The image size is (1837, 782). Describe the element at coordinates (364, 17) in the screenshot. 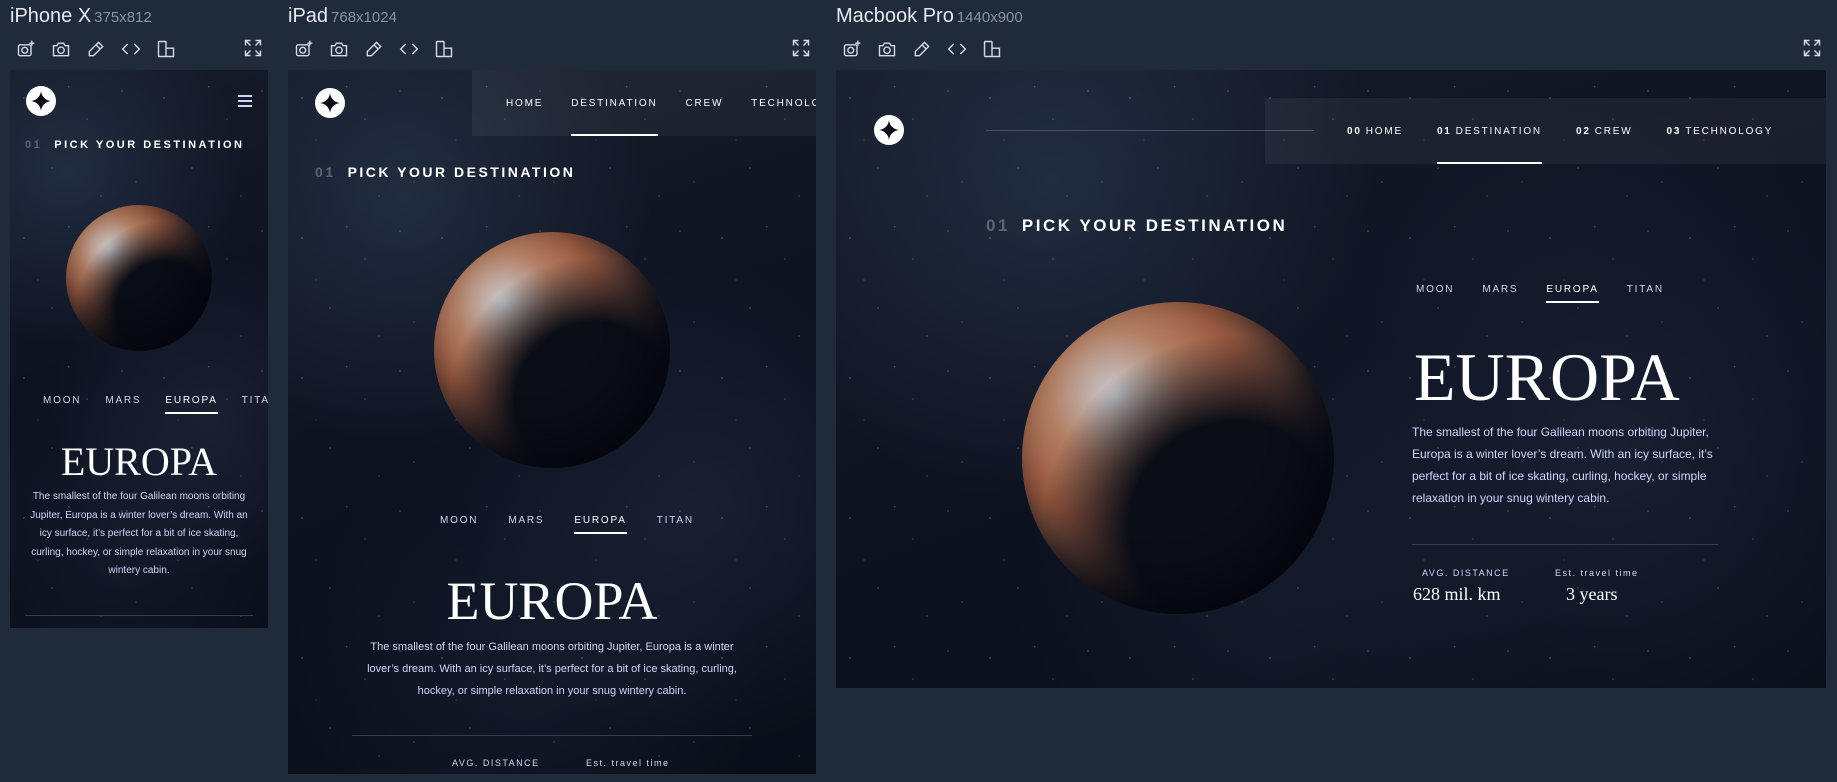

I see `device-dims: 768x1024` at that location.